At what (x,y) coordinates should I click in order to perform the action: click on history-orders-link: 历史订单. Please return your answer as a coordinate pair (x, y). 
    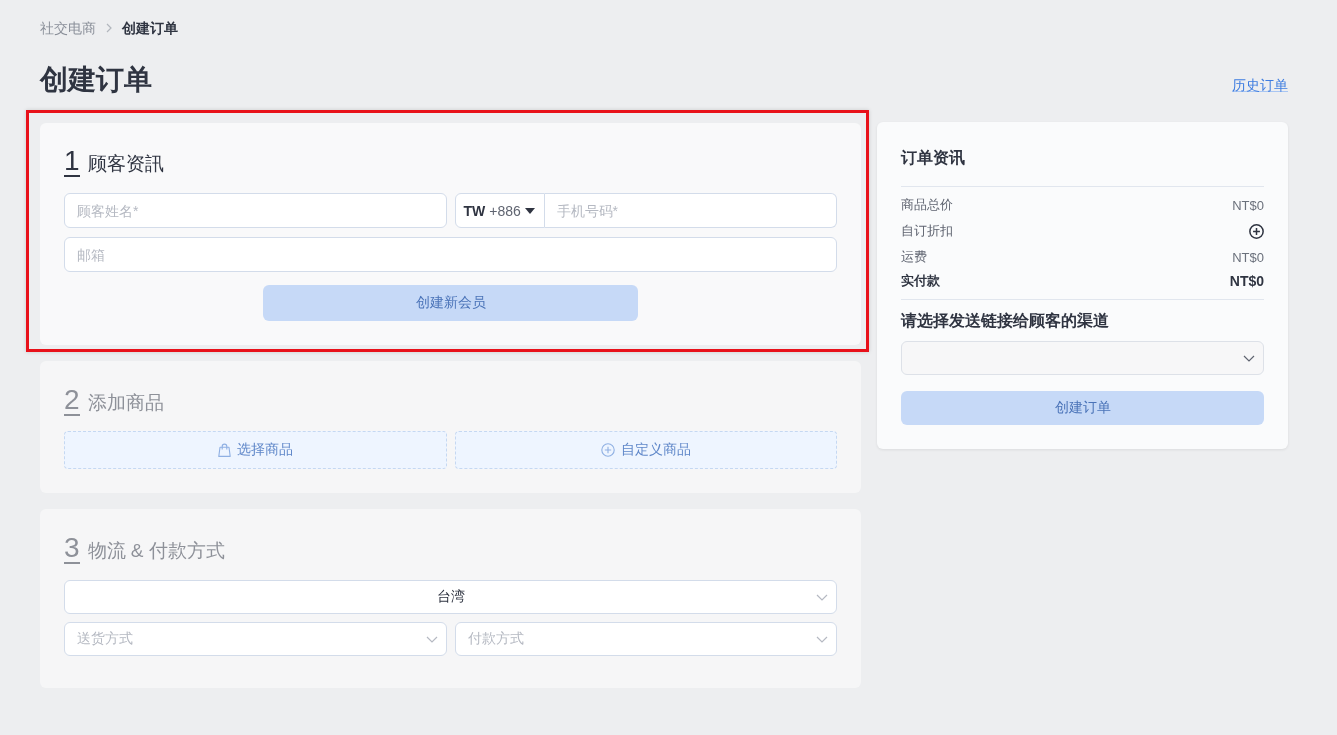
    Looking at the image, I should click on (1260, 85).